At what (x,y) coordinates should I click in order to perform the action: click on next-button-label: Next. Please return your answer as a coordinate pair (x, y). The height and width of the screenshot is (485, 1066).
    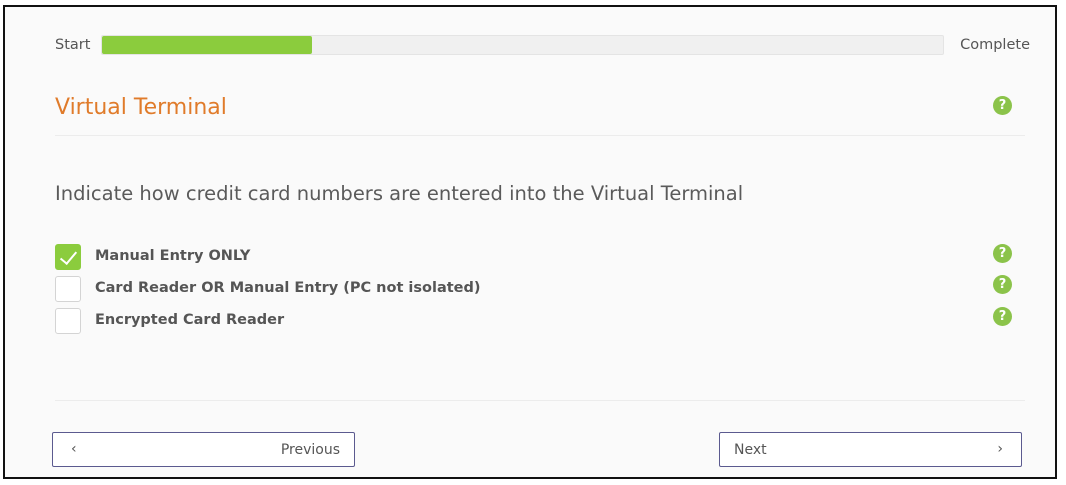
    Looking at the image, I should click on (750, 450).